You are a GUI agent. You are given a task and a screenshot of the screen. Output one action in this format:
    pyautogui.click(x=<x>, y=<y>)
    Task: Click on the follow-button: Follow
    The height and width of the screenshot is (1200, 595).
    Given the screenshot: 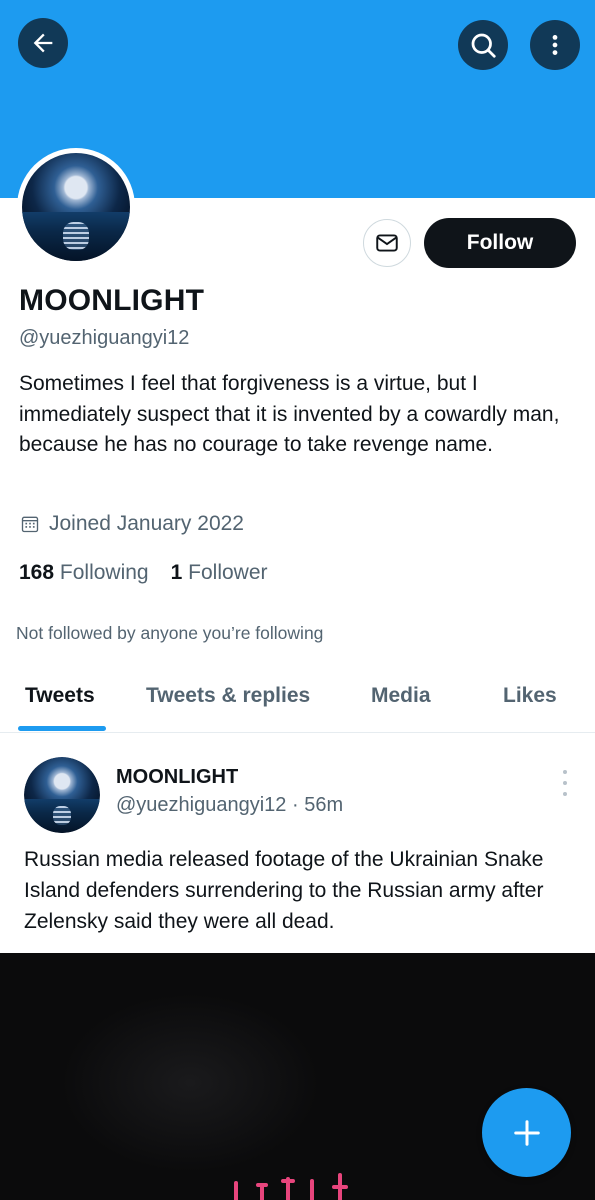 What is the action you would take?
    pyautogui.click(x=500, y=243)
    